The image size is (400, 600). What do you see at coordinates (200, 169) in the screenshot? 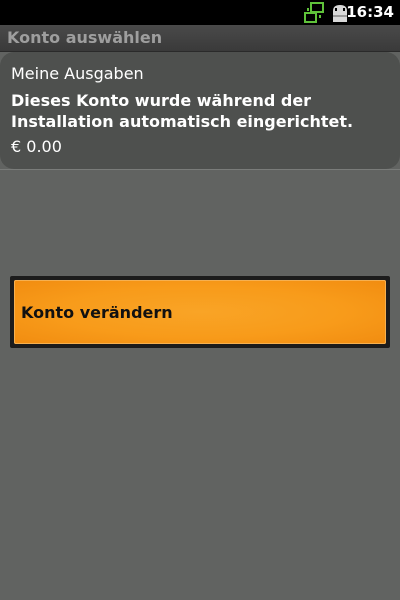
I see `list-divider` at bounding box center [200, 169].